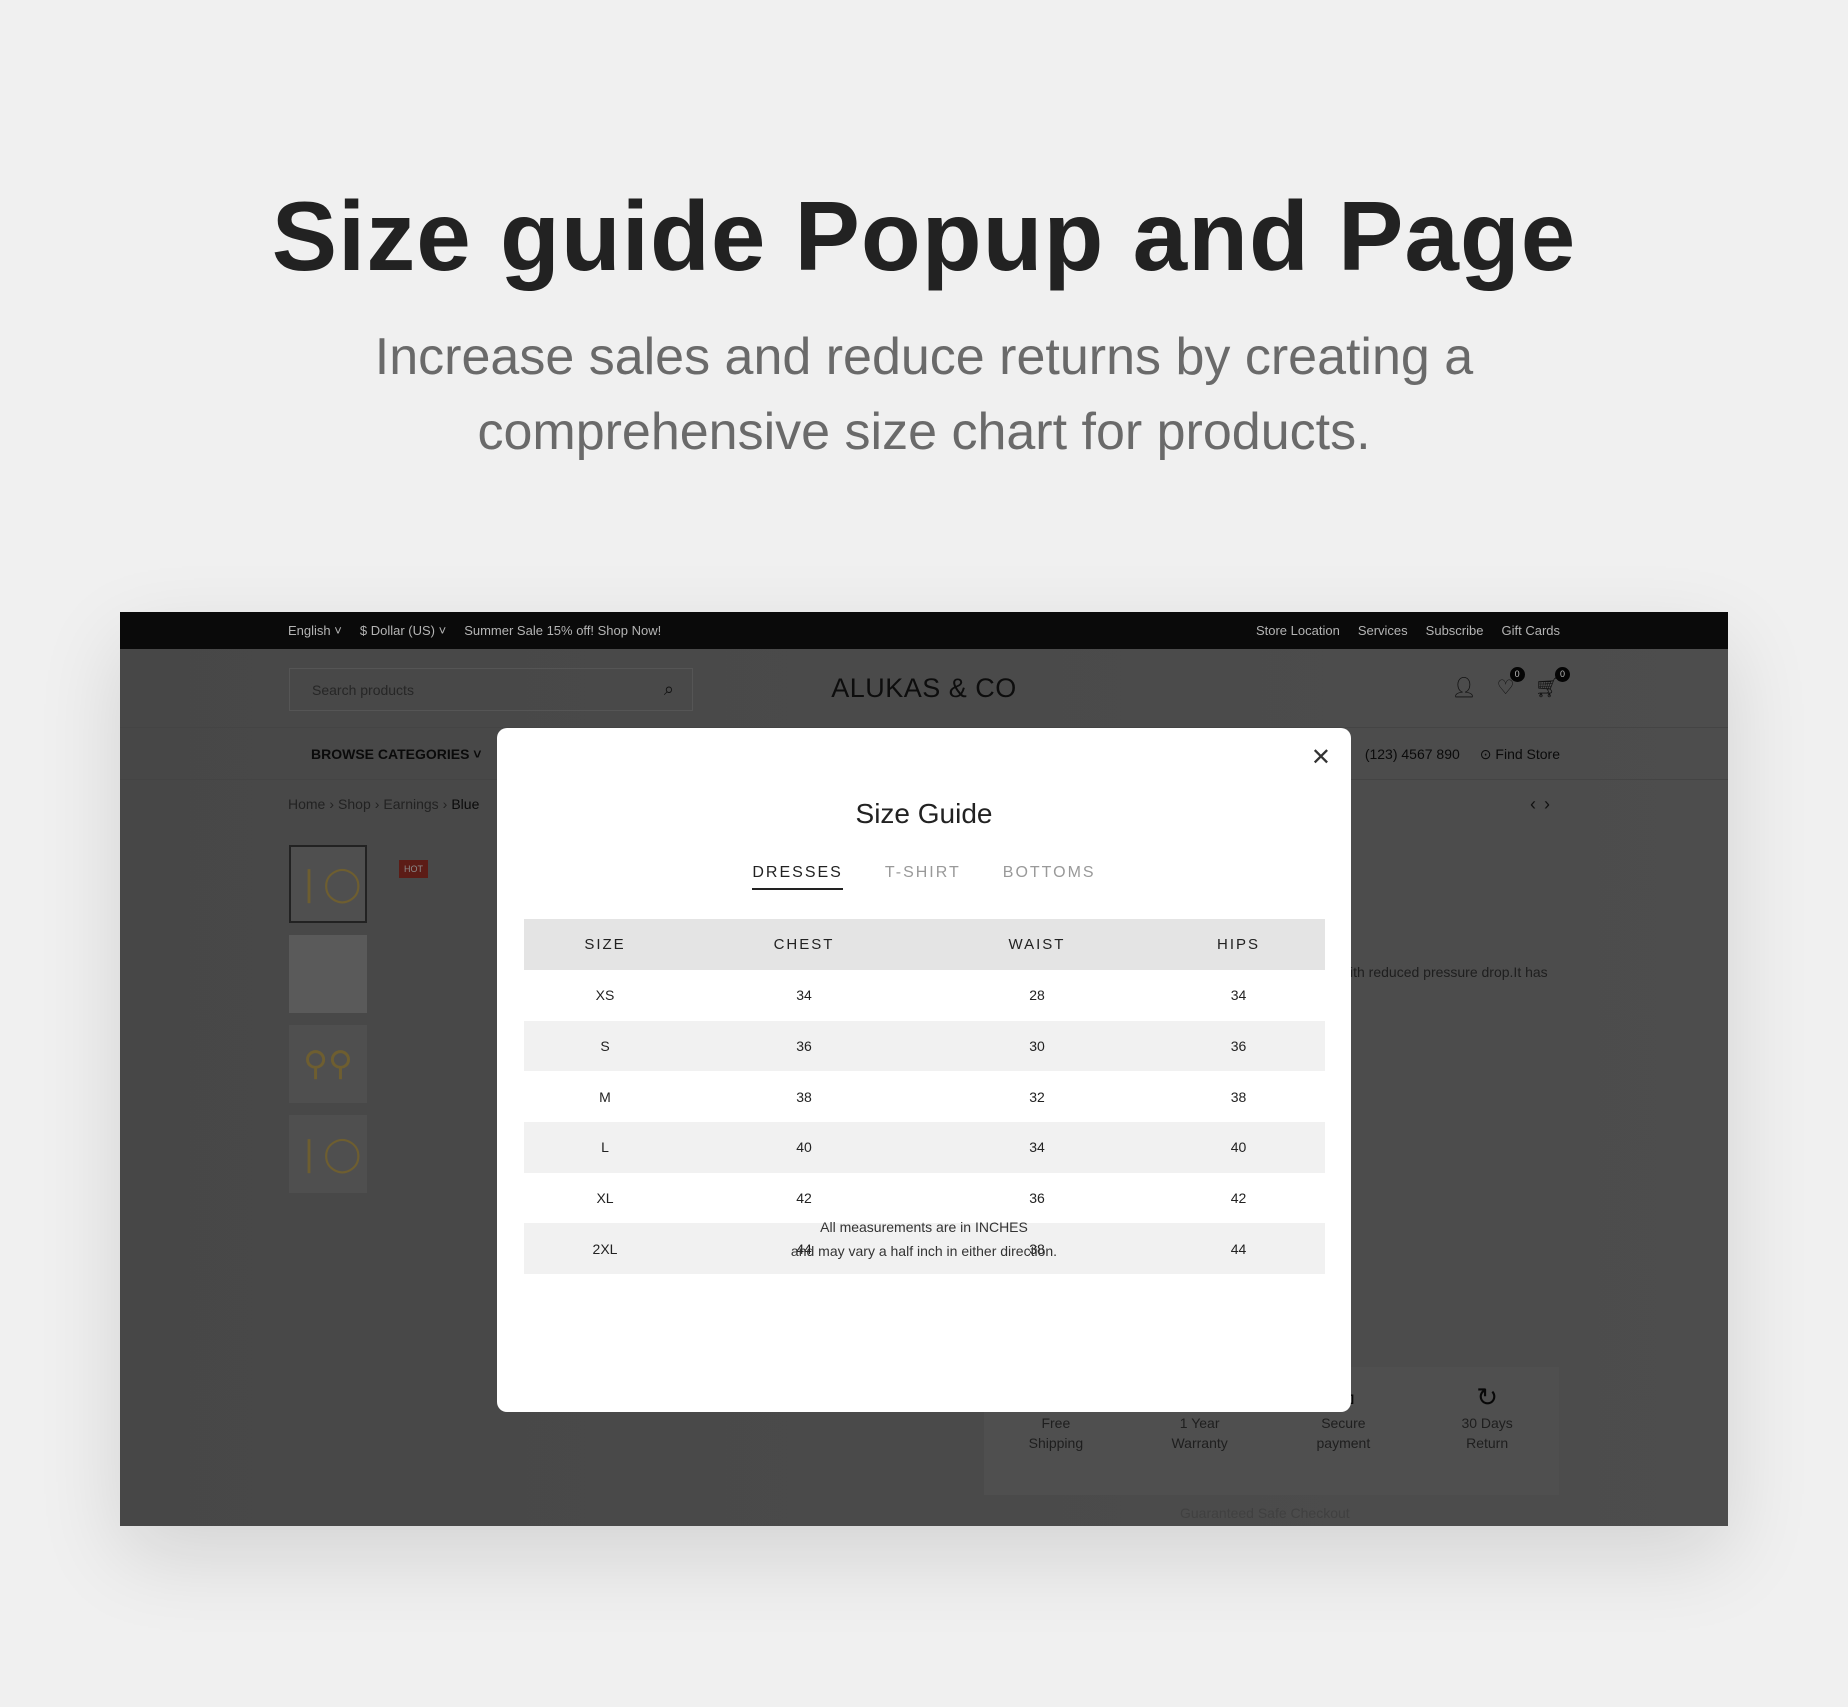  What do you see at coordinates (328, 1019) in the screenshot?
I see `product-thumbnails: ❘◯ ⚲⚲ ❘◯` at bounding box center [328, 1019].